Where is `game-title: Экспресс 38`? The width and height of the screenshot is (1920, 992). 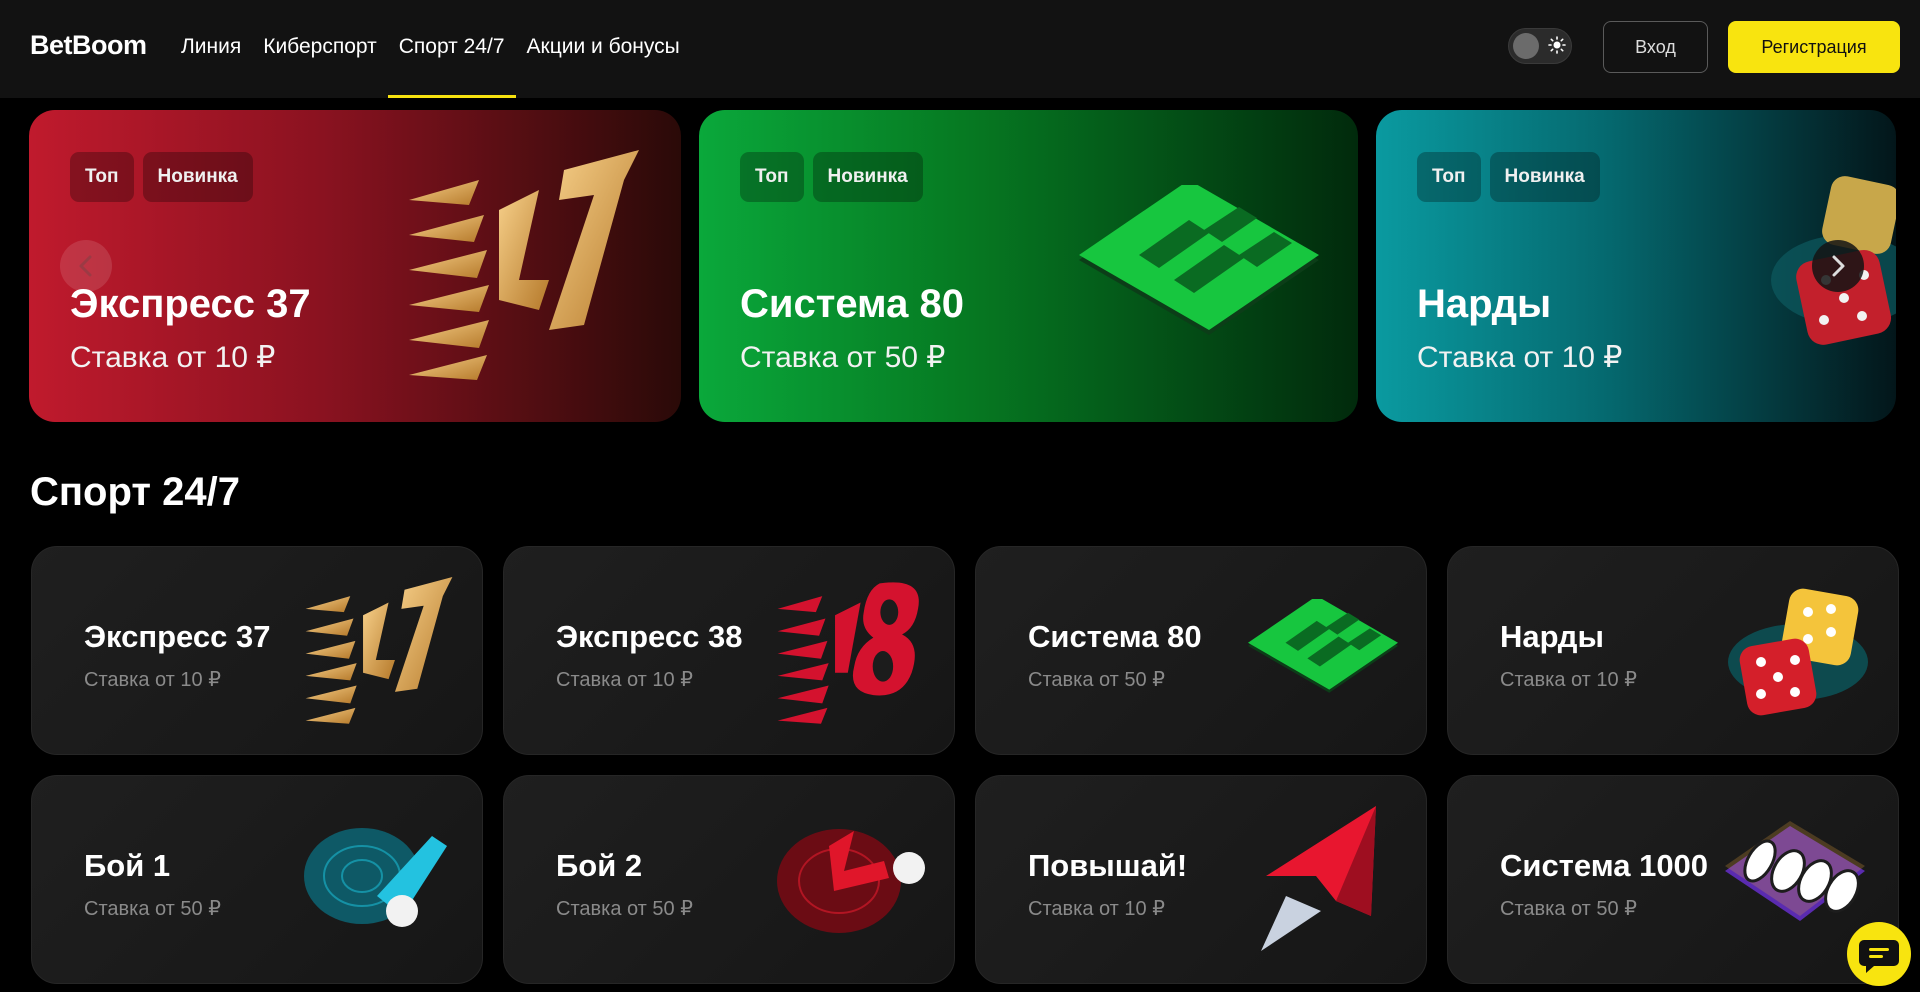
game-title: Экспресс 38 is located at coordinates (649, 636).